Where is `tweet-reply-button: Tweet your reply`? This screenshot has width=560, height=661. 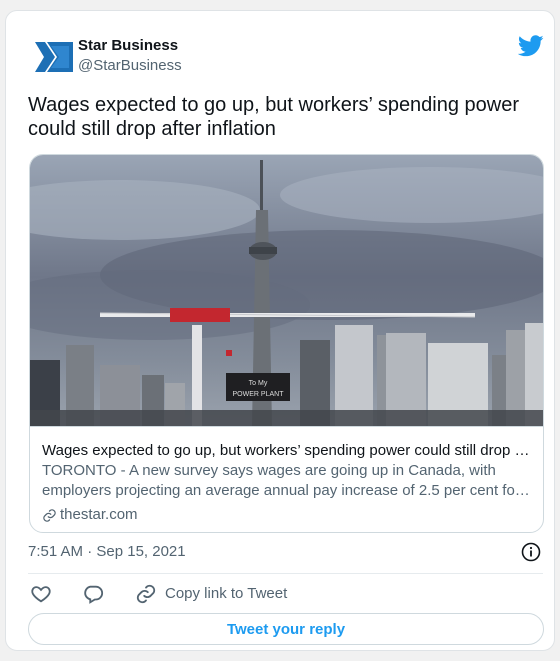 tweet-reply-button: Tweet your reply is located at coordinates (286, 629).